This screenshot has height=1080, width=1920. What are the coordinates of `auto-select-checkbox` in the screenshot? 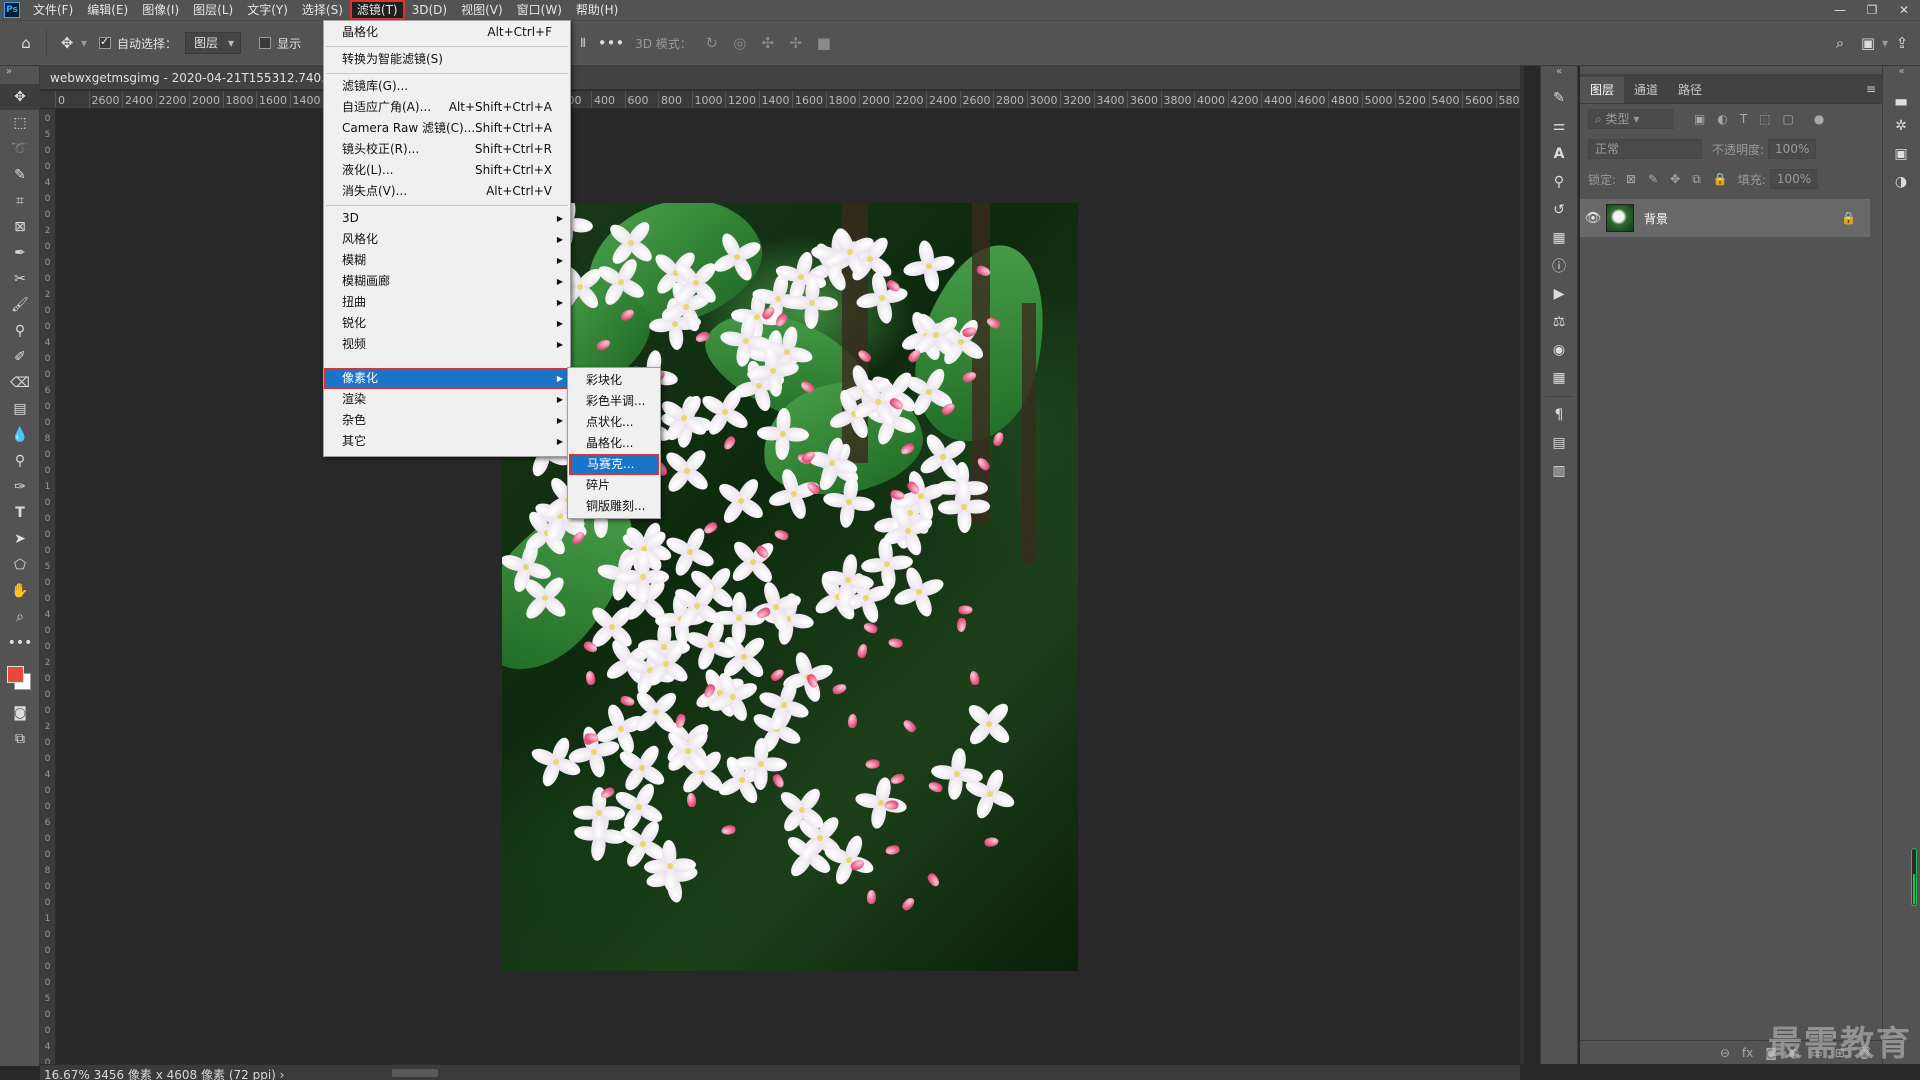 It's located at (105, 42).